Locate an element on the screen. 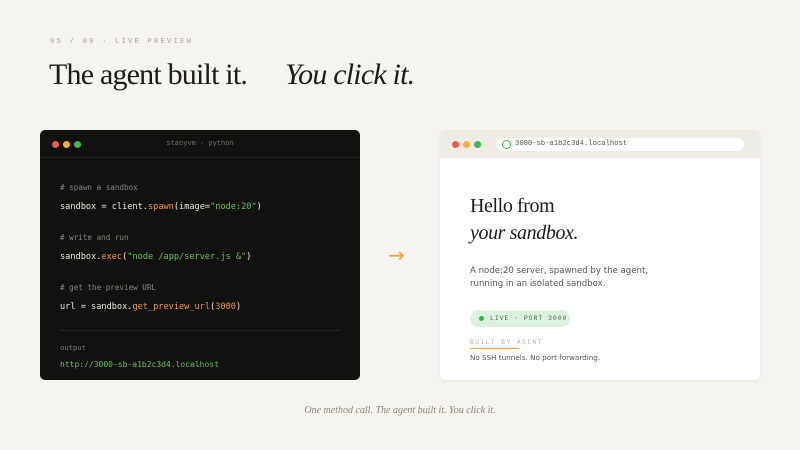 The height and width of the screenshot is (450, 800). code-comment: # get the preview URL is located at coordinates (108, 287).